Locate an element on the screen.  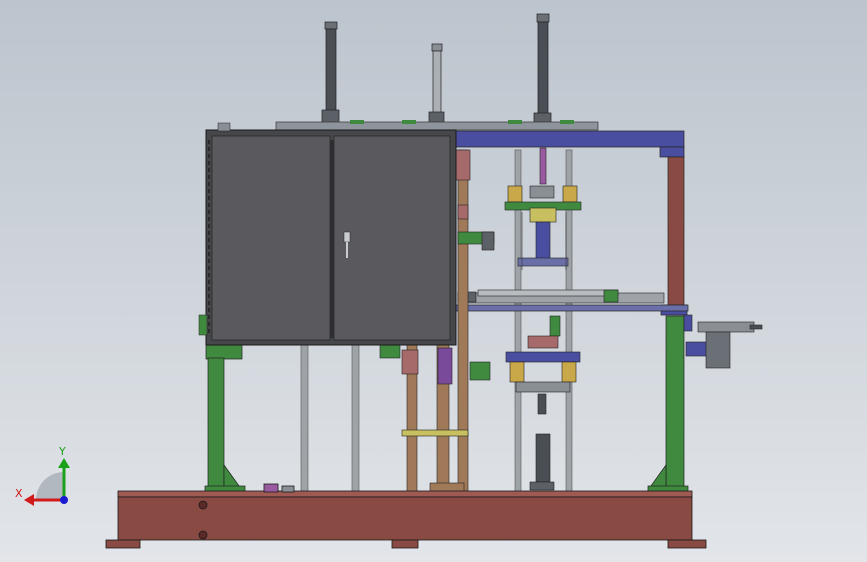
x-axis-label: X is located at coordinates (19, 493).